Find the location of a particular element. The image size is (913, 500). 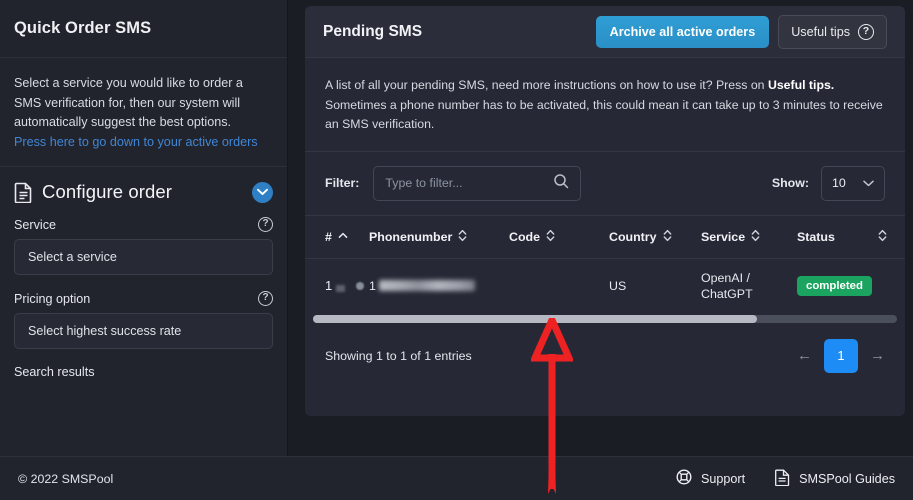

useful-tips-button: Useful tips ? is located at coordinates (832, 31).